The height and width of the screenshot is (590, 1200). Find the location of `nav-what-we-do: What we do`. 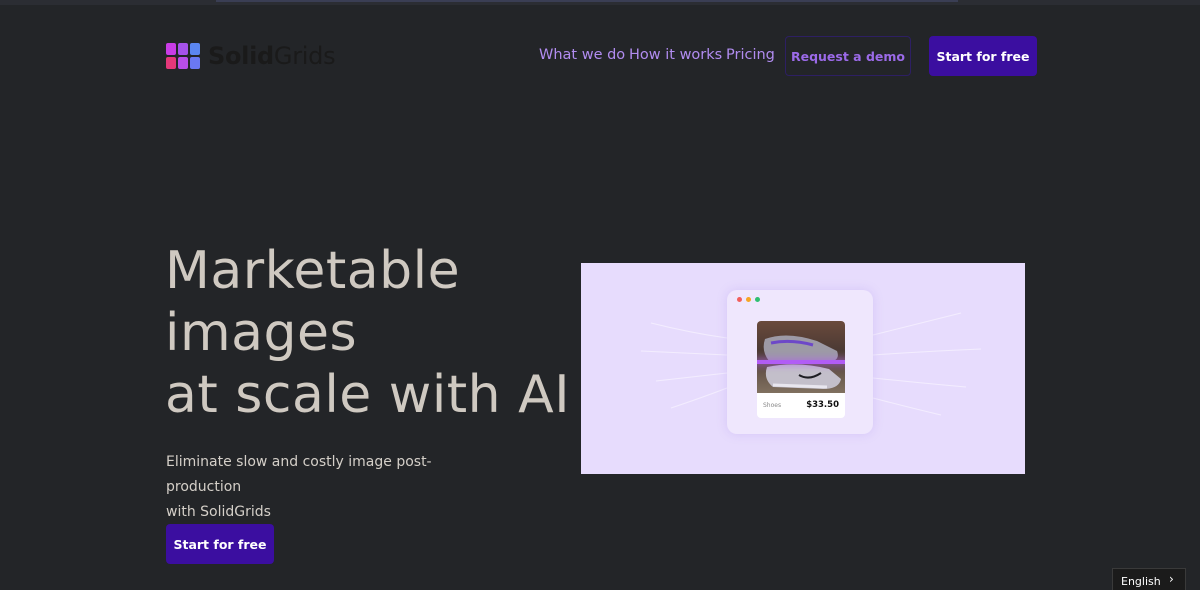

nav-what-we-do: What we do is located at coordinates (582, 55).